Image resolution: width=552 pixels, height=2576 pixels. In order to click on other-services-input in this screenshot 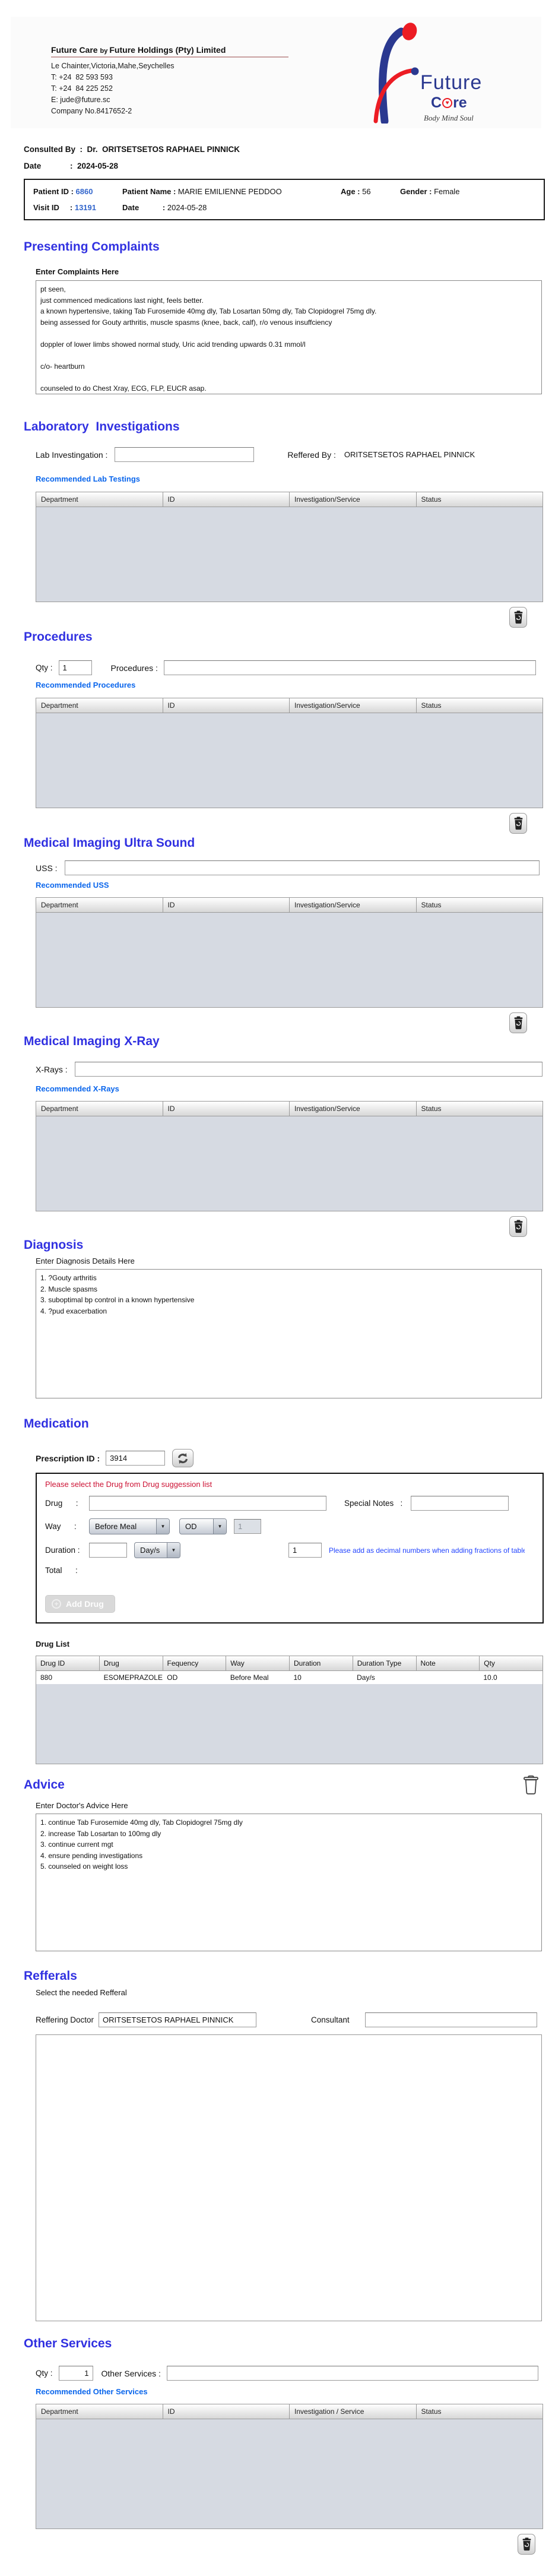, I will do `click(352, 2373)`.